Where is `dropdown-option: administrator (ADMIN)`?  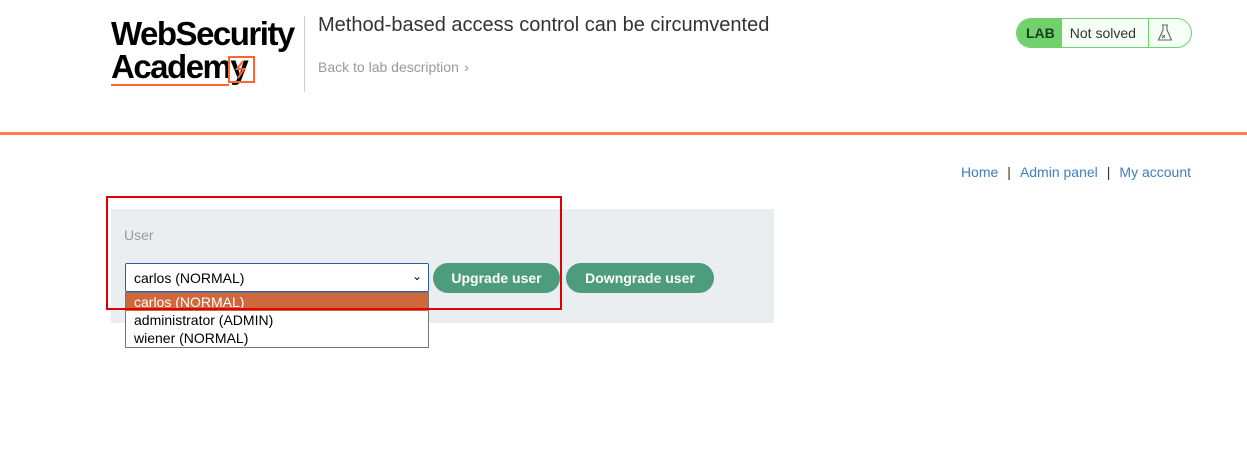 dropdown-option: administrator (ADMIN) is located at coordinates (277, 320).